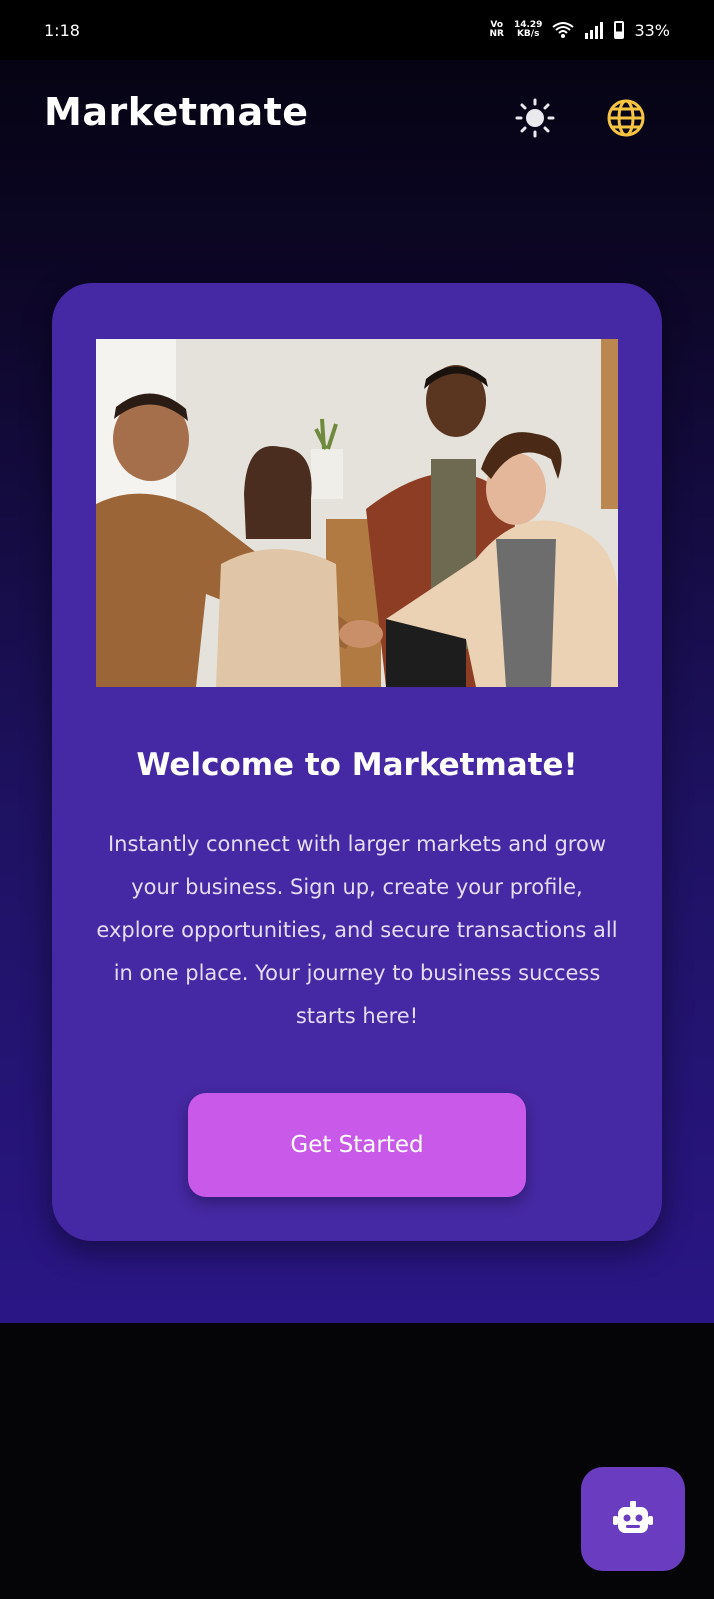 This screenshot has width=714, height=1599. Describe the element at coordinates (619, 30) in the screenshot. I see `battery-icon` at that location.